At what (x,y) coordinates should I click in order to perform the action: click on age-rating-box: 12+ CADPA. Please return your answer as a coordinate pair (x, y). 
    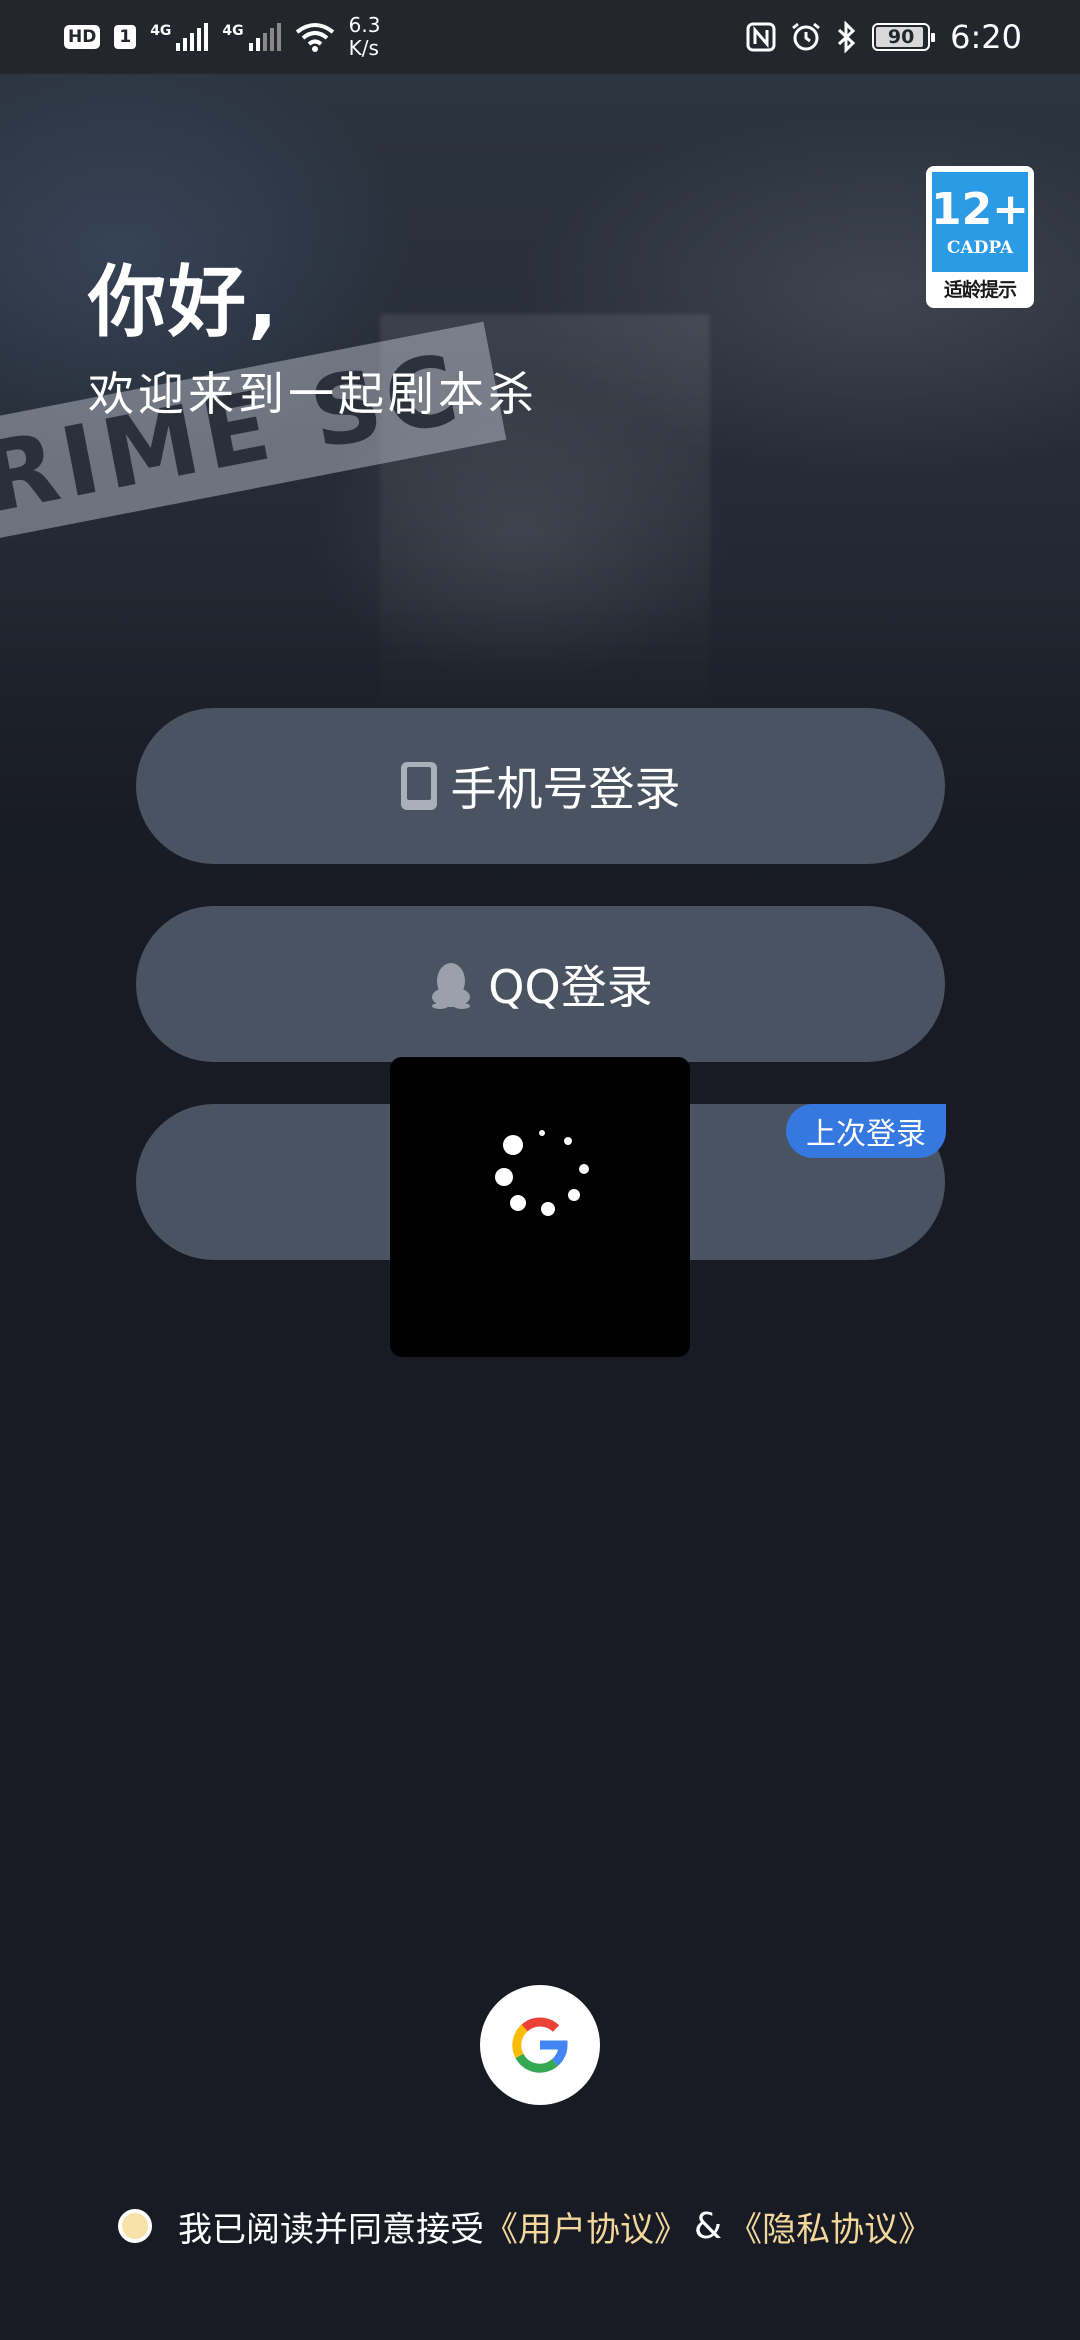
    Looking at the image, I should click on (980, 222).